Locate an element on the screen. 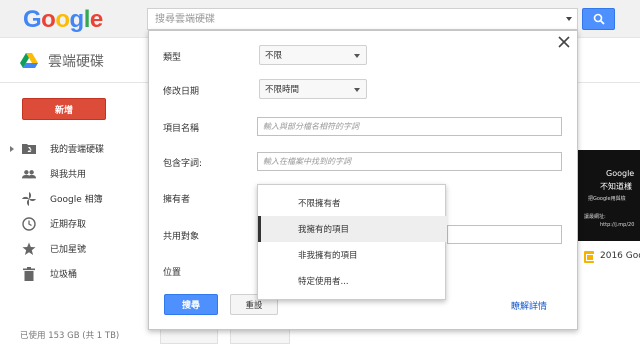 The width and height of the screenshot is (640, 344). sidebar-item-label: 我的雲端硬碟 is located at coordinates (77, 150).